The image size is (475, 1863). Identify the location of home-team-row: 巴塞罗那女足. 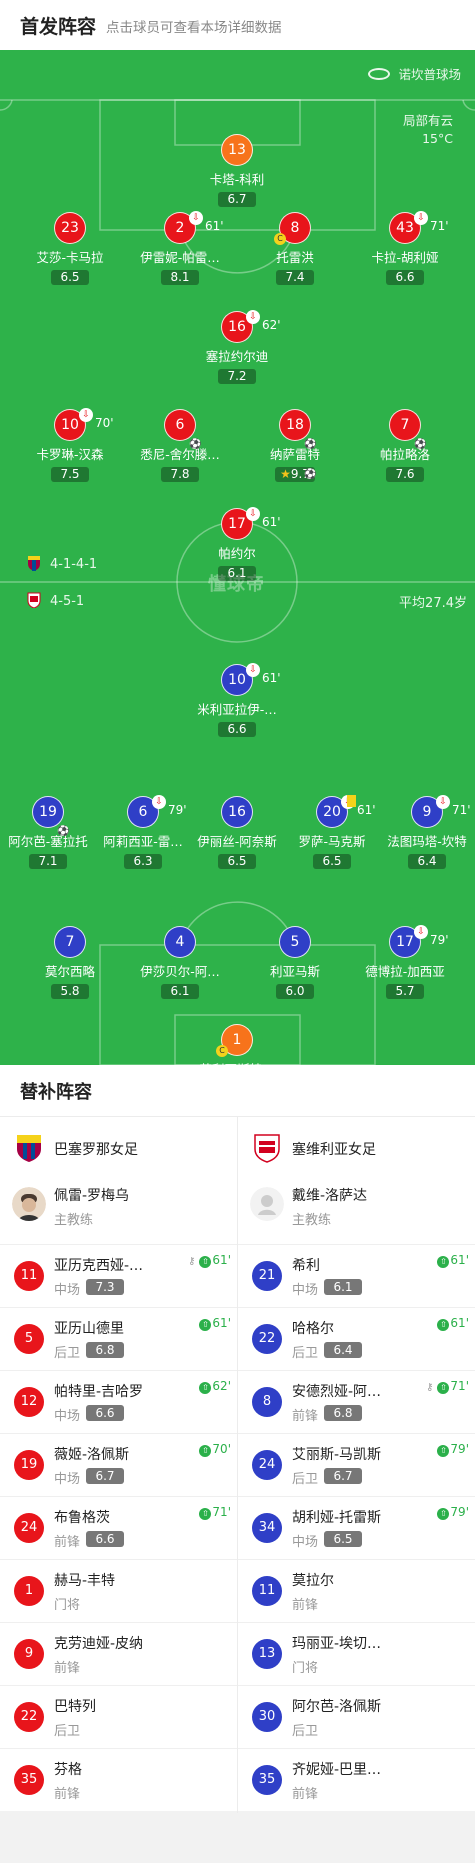
(118, 1148).